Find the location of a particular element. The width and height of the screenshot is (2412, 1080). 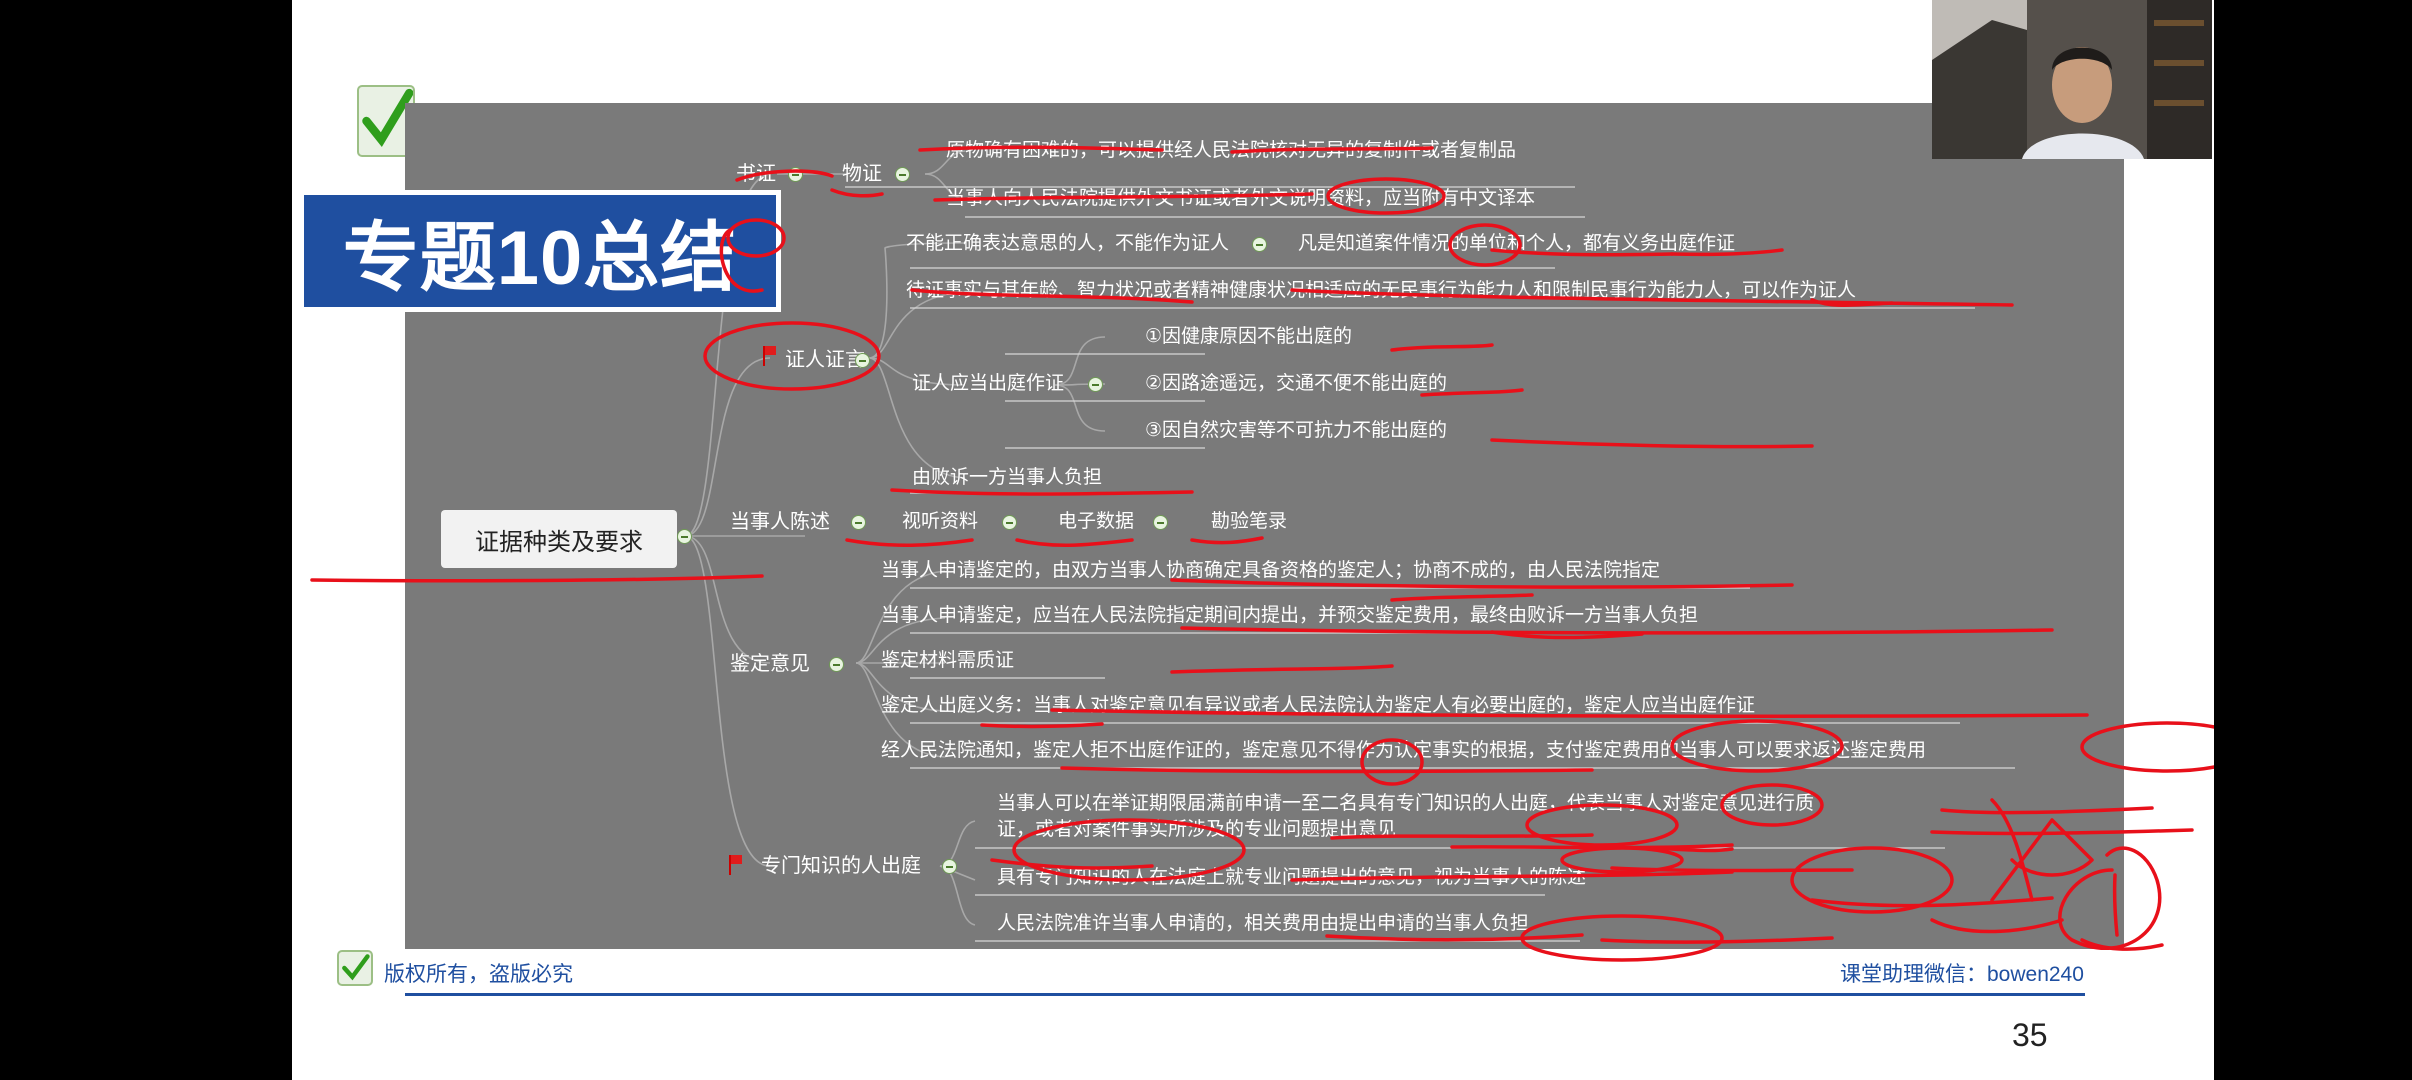

node-wuzheng: 物证 is located at coordinates (862, 174).